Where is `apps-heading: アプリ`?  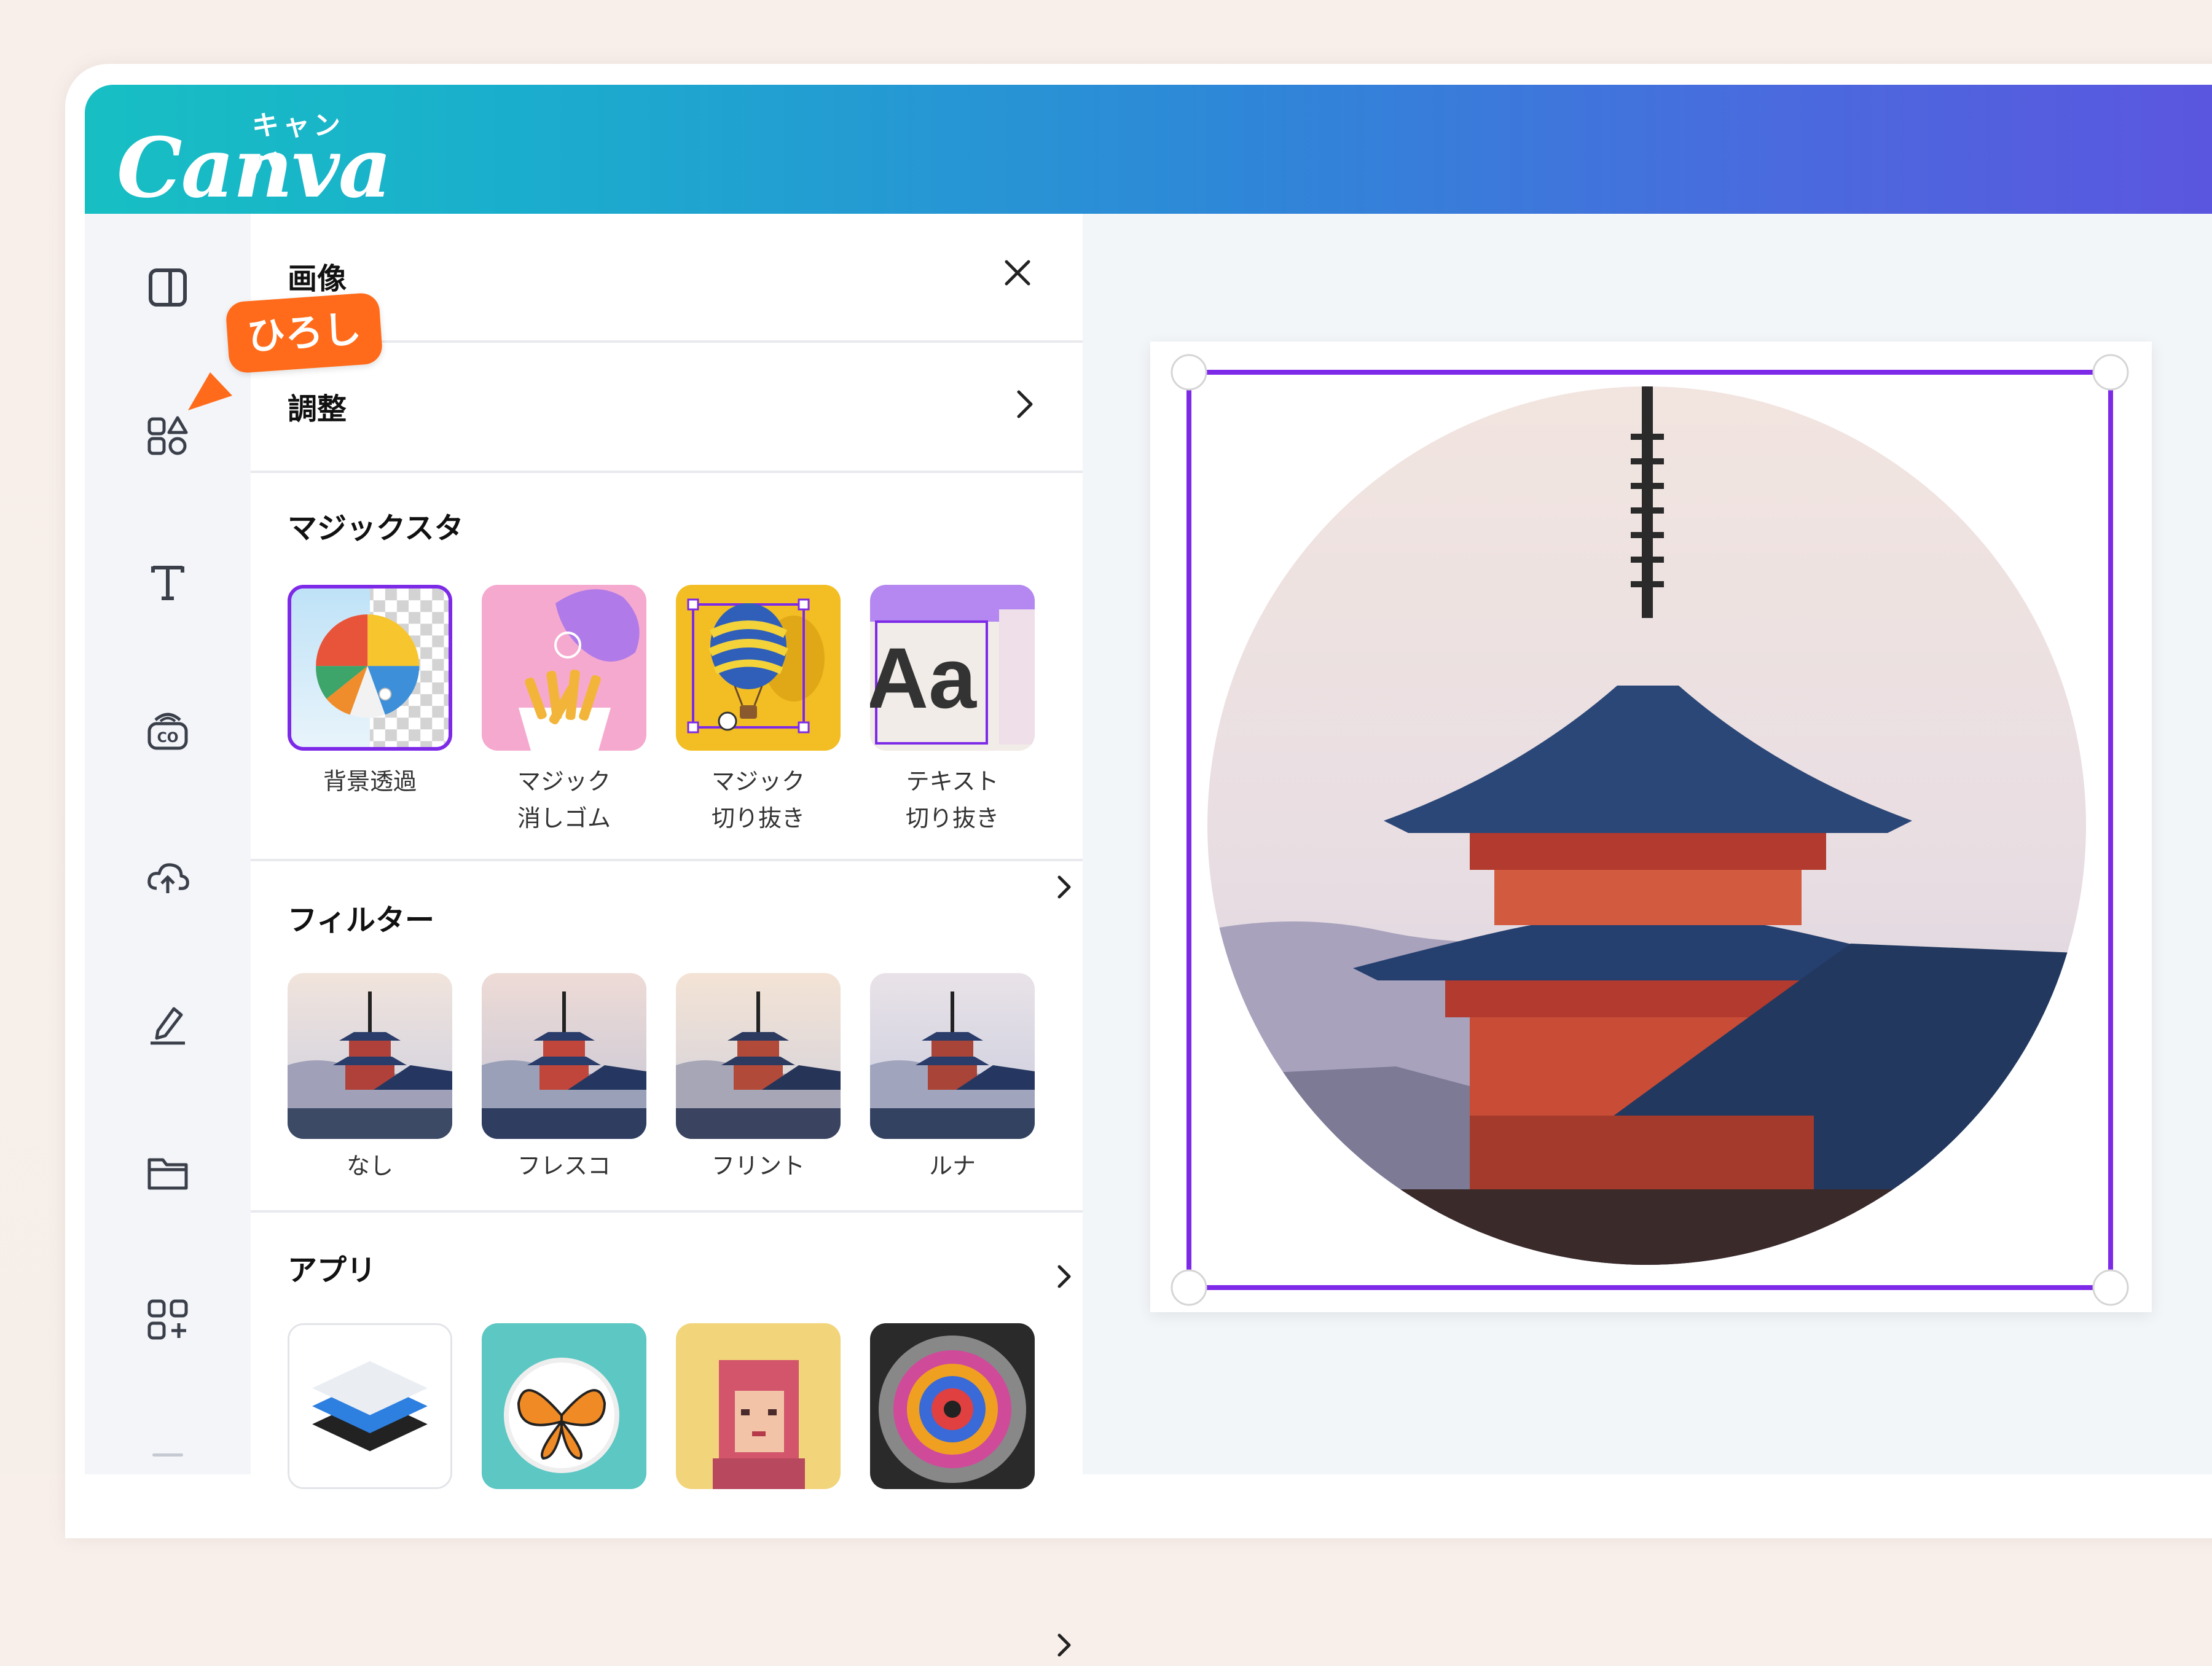 apps-heading: アプリ is located at coordinates (332, 1270).